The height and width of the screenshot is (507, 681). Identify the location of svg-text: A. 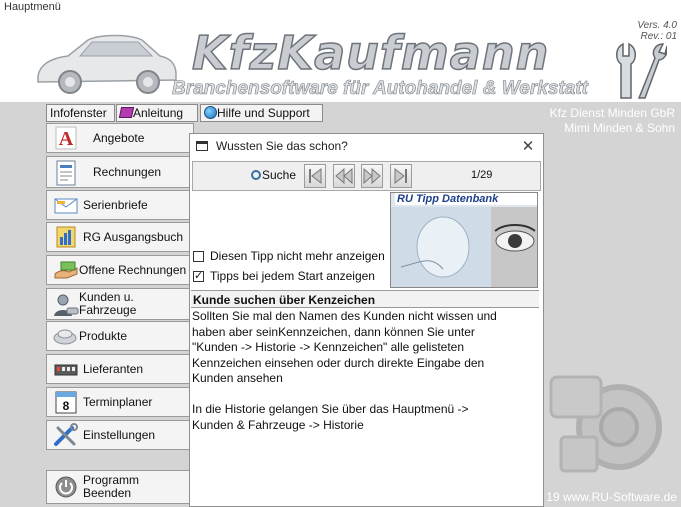
(66, 139).